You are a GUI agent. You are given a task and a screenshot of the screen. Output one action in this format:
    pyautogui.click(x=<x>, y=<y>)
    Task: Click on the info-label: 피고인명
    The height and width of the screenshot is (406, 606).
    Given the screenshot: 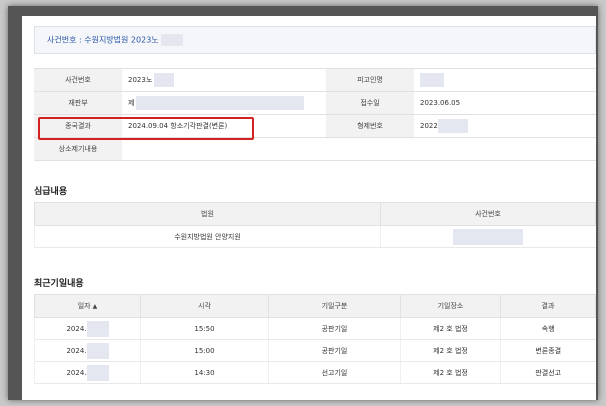 What is the action you would take?
    pyautogui.click(x=370, y=80)
    